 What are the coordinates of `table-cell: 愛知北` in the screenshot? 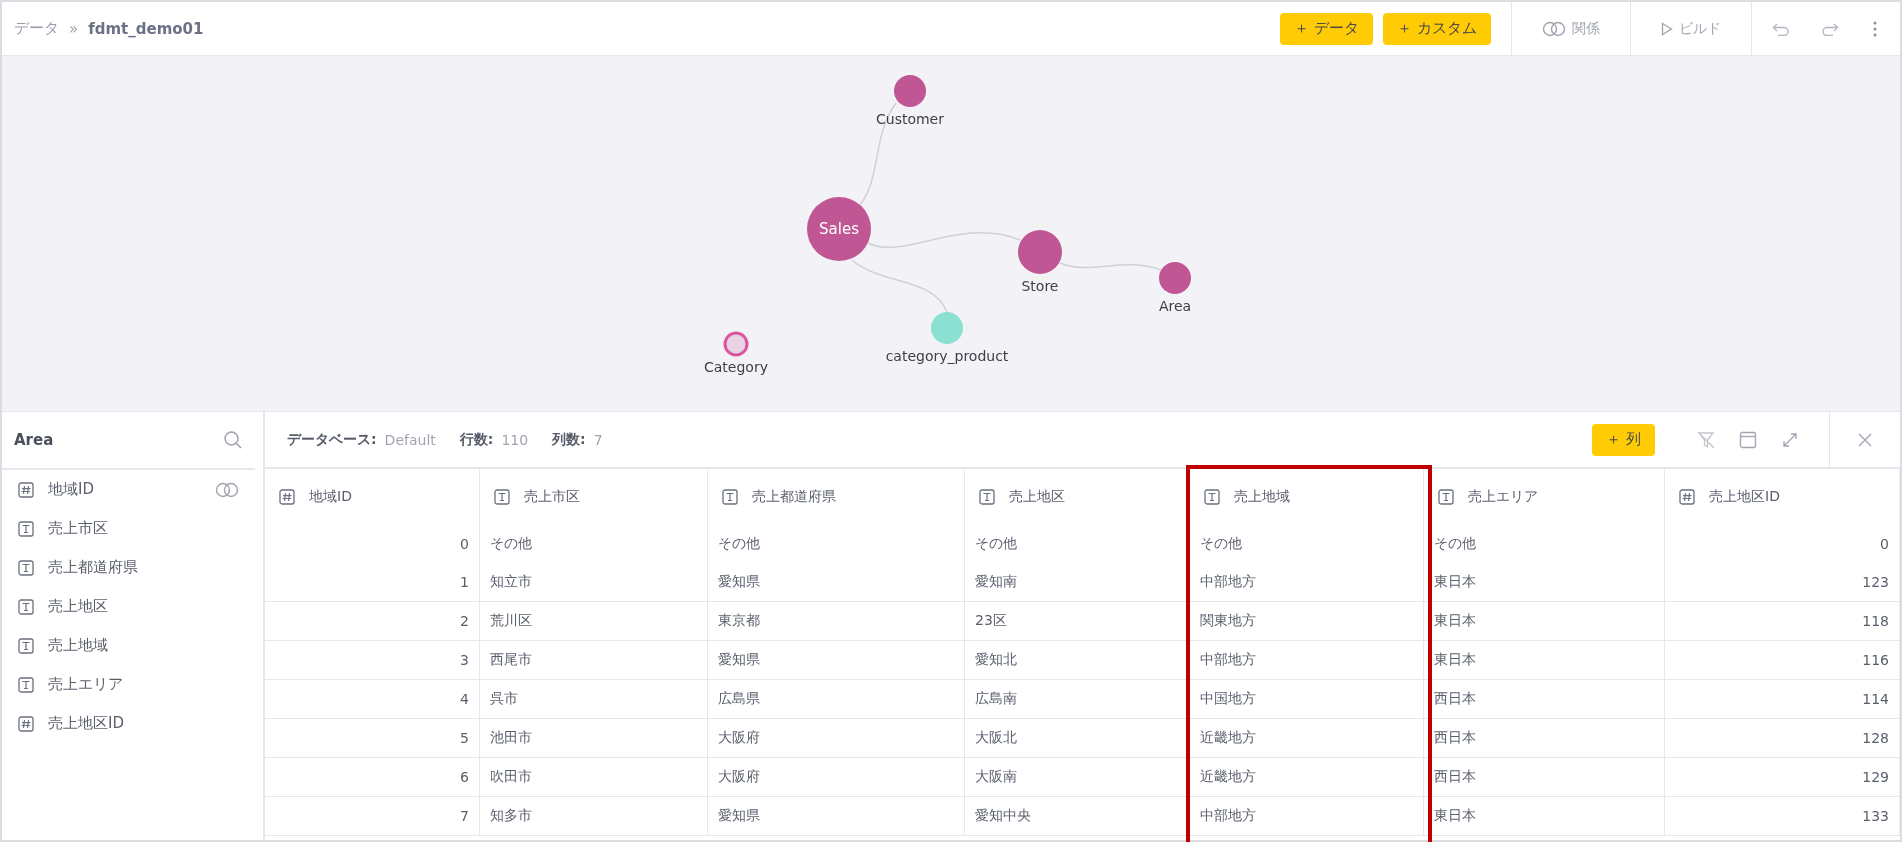 It's located at (1077, 660).